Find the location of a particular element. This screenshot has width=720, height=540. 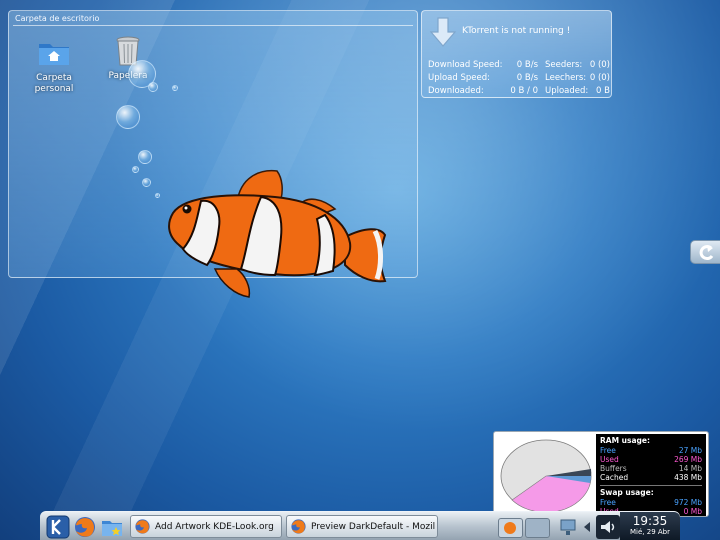

folder-star-icon is located at coordinates (112, 528).